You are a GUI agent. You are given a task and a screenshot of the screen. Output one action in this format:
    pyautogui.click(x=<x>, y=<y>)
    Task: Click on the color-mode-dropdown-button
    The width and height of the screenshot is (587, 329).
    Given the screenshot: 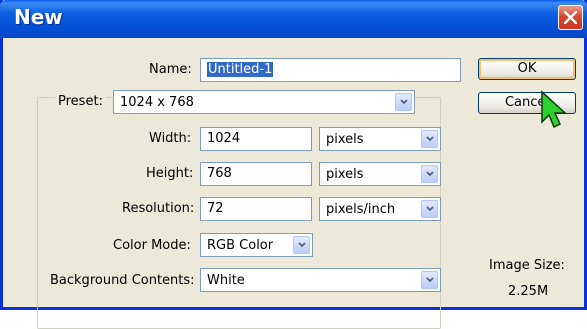 What is the action you would take?
    pyautogui.click(x=301, y=245)
    